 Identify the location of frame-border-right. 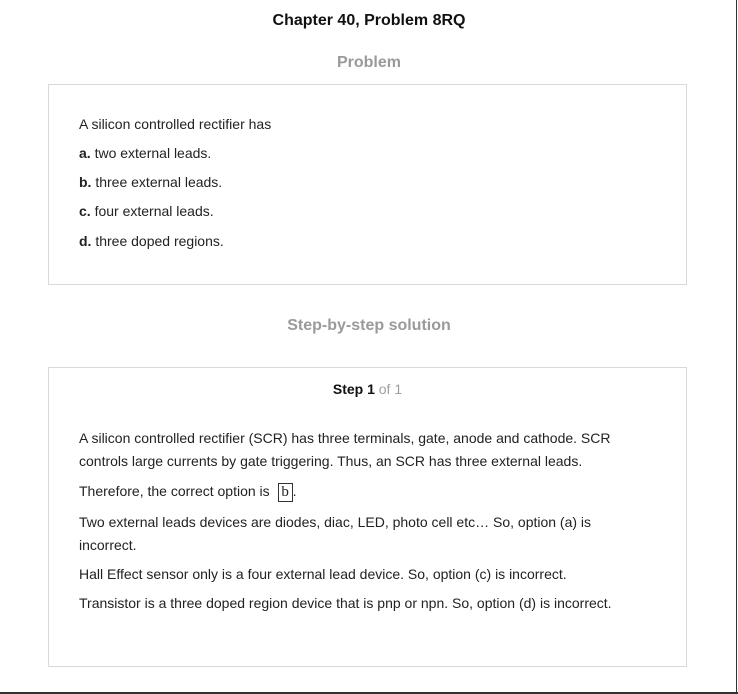
(736, 347).